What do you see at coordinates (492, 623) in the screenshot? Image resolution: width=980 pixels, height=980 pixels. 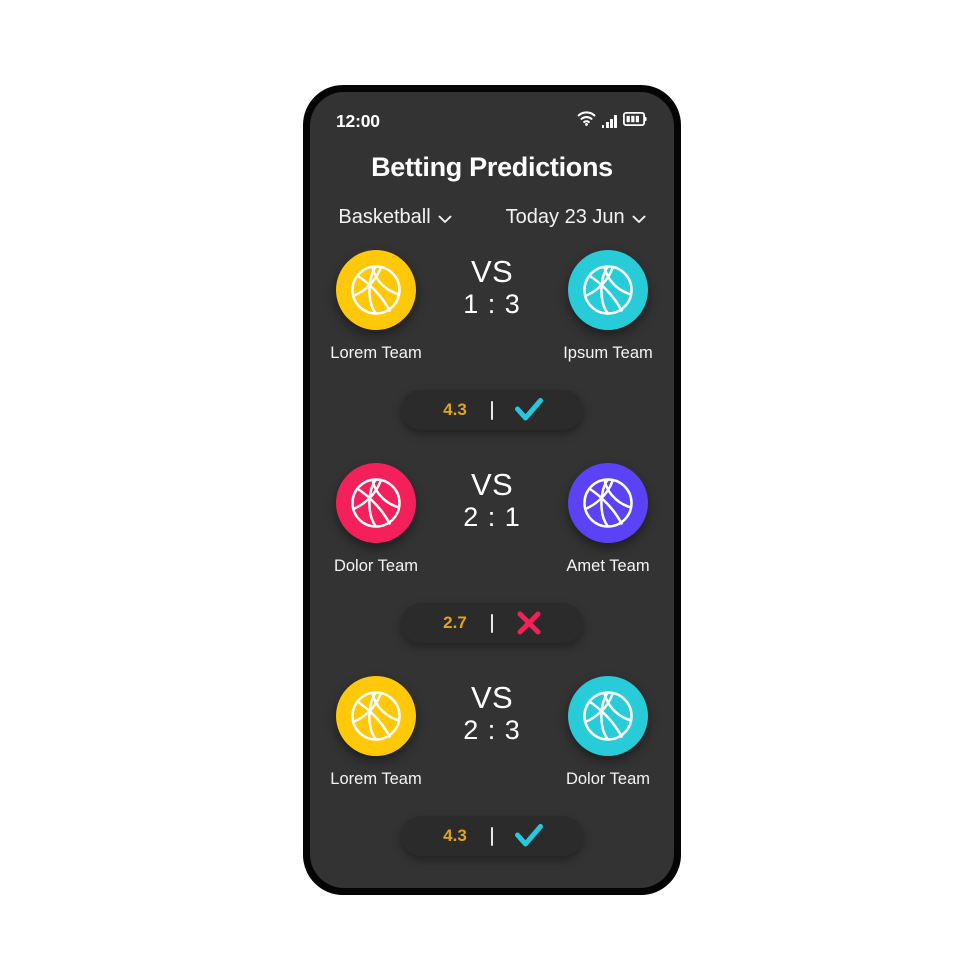 I see `odds-pill: 2.7` at bounding box center [492, 623].